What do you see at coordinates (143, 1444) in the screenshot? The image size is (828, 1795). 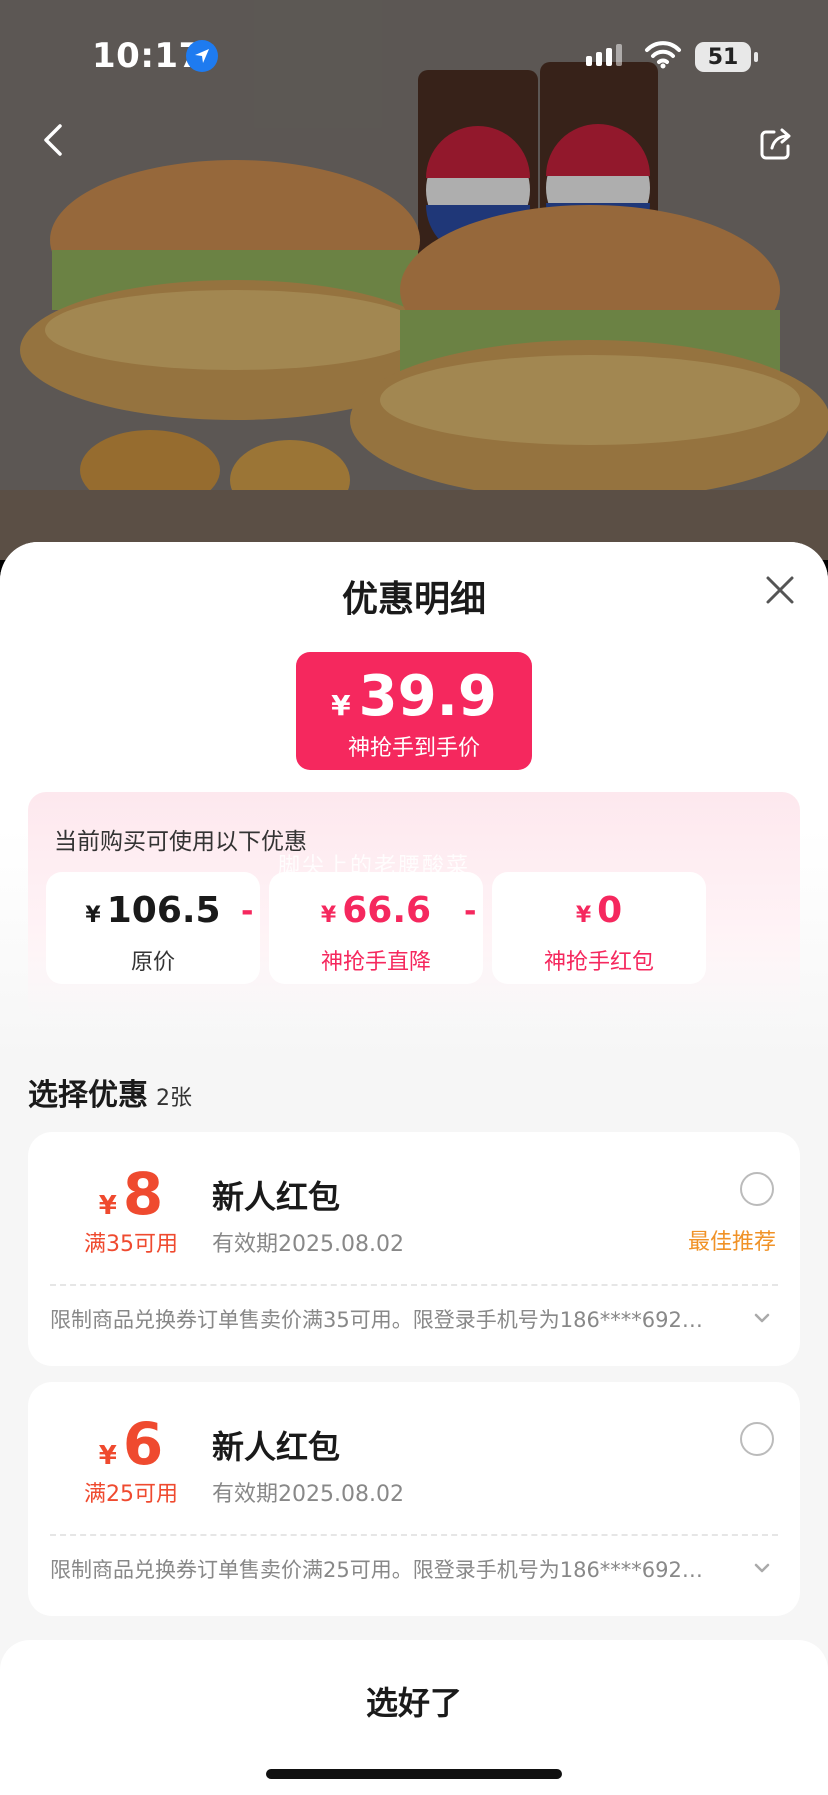 I see `coupon-amount: 6` at bounding box center [143, 1444].